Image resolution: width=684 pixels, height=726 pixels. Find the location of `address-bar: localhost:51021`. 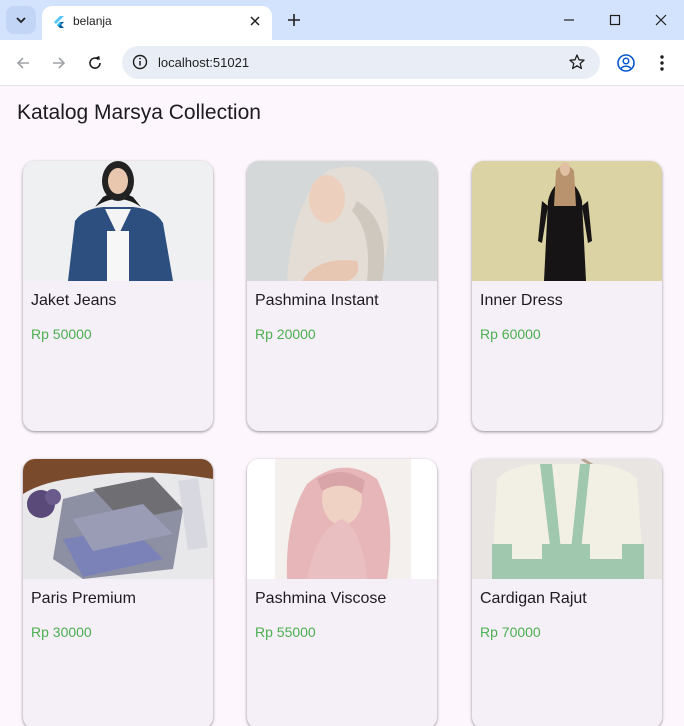

address-bar: localhost:51021 is located at coordinates (361, 62).